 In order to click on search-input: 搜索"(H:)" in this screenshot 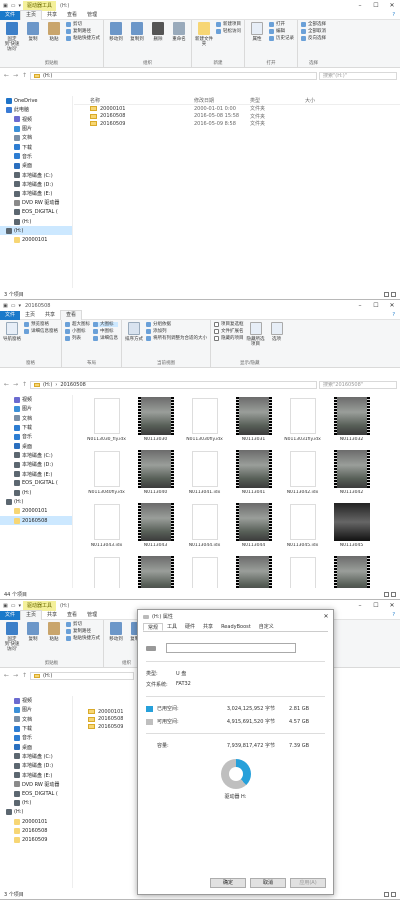, I will do `click(358, 75)`.